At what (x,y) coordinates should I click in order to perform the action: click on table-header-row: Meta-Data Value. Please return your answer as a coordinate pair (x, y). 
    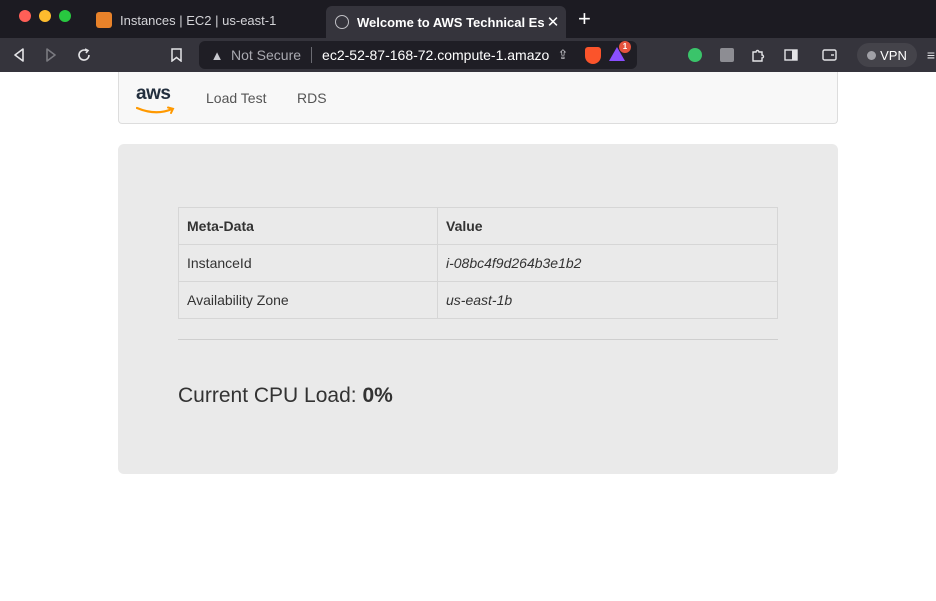
    Looking at the image, I should click on (478, 226).